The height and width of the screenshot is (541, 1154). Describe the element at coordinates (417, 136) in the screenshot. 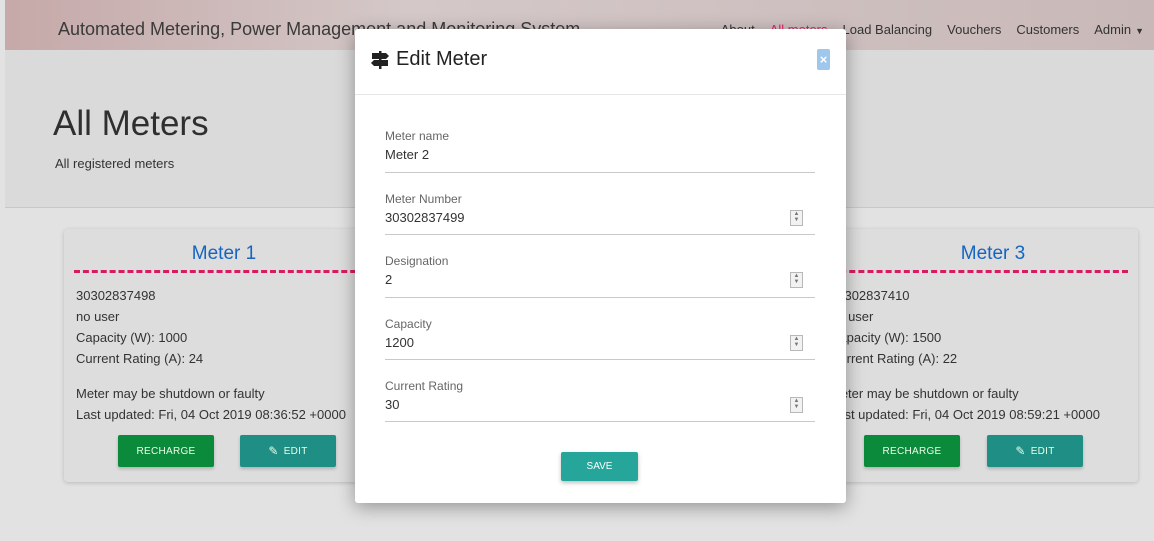

I see `meter-name-label: Meter name` at that location.